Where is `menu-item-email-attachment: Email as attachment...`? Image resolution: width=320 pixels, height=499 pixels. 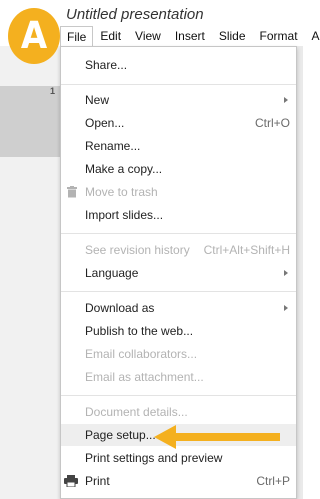 menu-item-email-attachment: Email as attachment... is located at coordinates (178, 377).